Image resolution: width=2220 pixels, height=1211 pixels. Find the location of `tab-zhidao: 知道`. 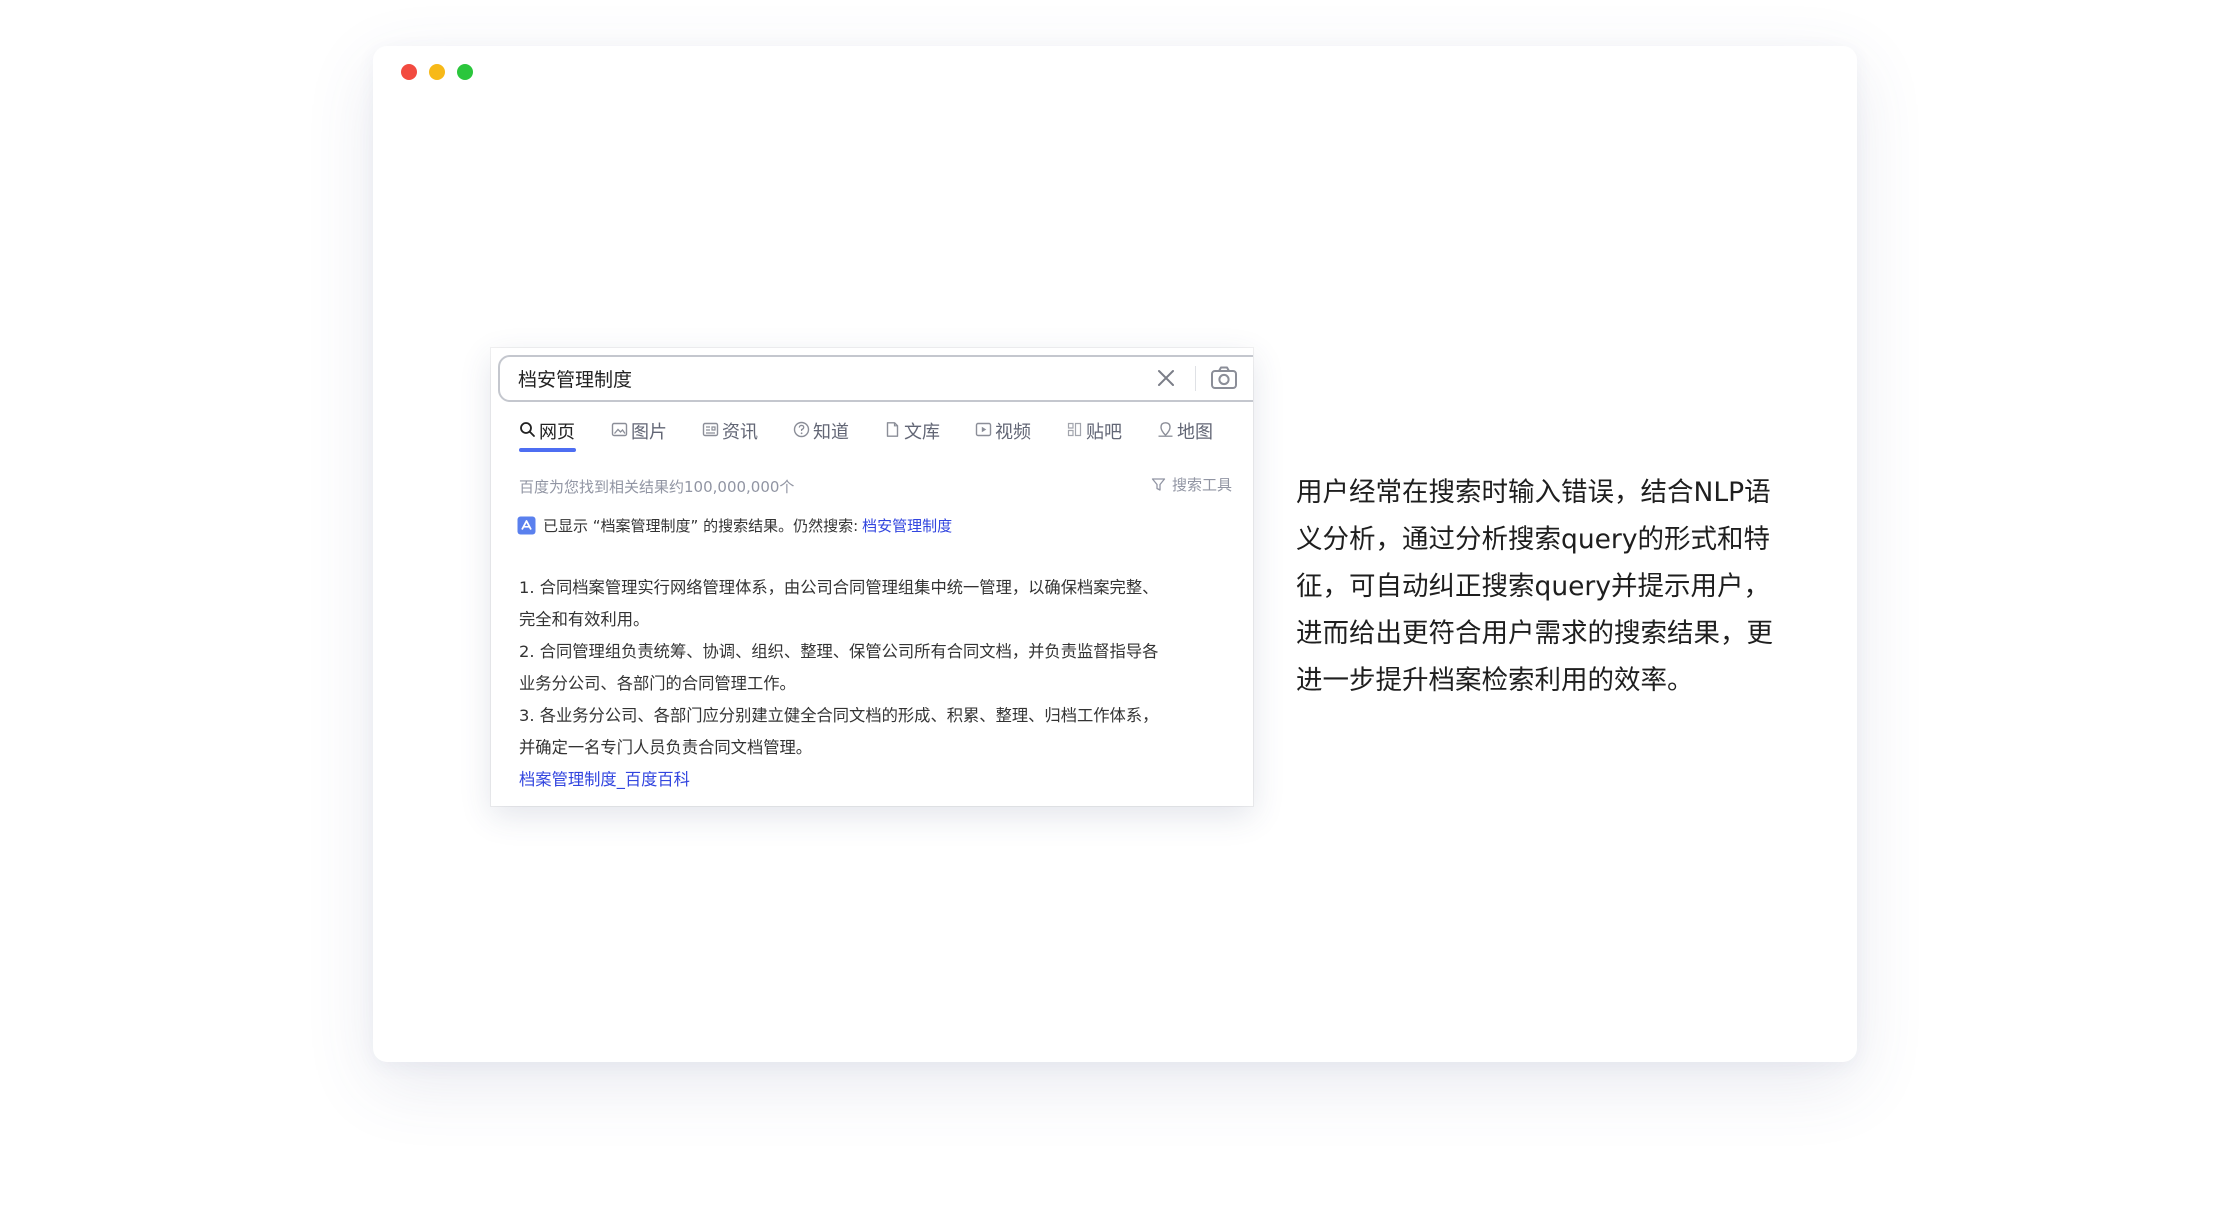

tab-zhidao: 知道 is located at coordinates (821, 435).